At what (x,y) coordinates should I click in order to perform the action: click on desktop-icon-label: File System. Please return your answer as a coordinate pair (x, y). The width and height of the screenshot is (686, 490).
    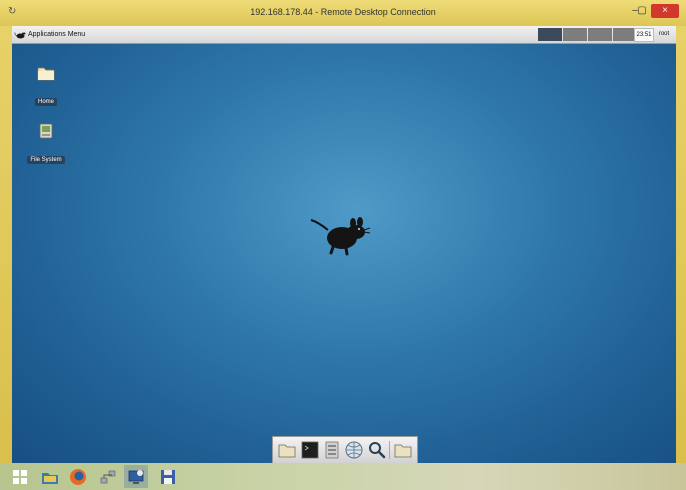
    Looking at the image, I should click on (46, 160).